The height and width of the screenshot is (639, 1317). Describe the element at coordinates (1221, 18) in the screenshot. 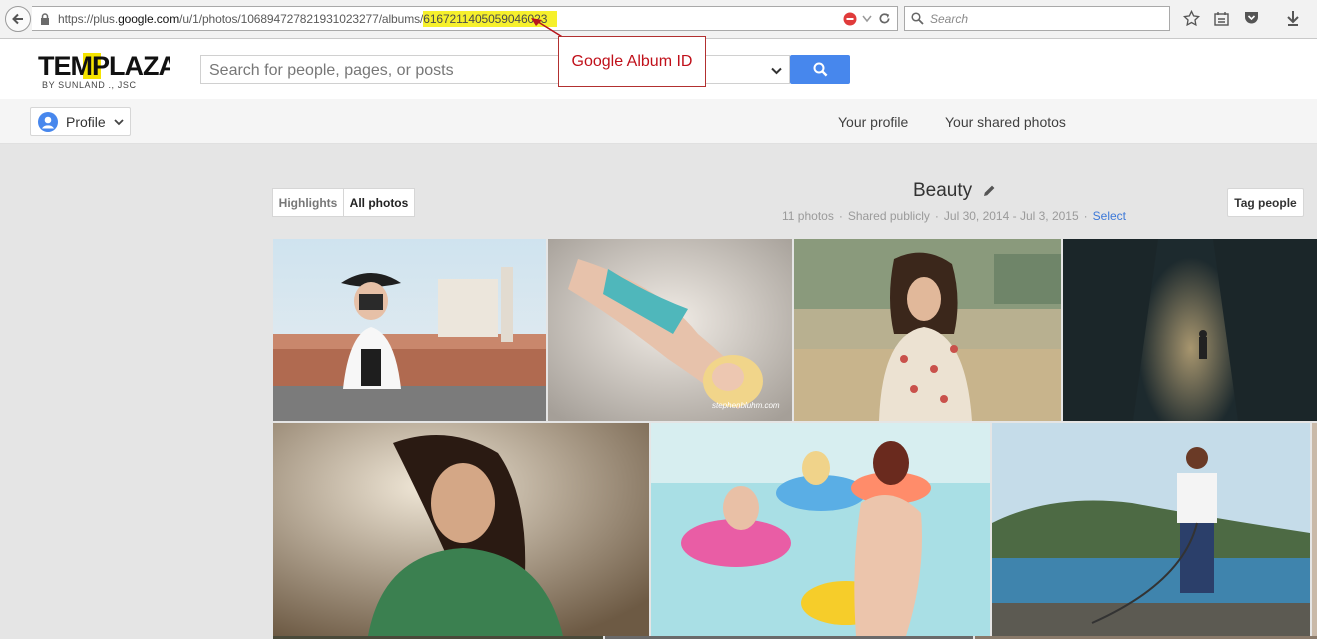

I see `reading-list-icon` at that location.